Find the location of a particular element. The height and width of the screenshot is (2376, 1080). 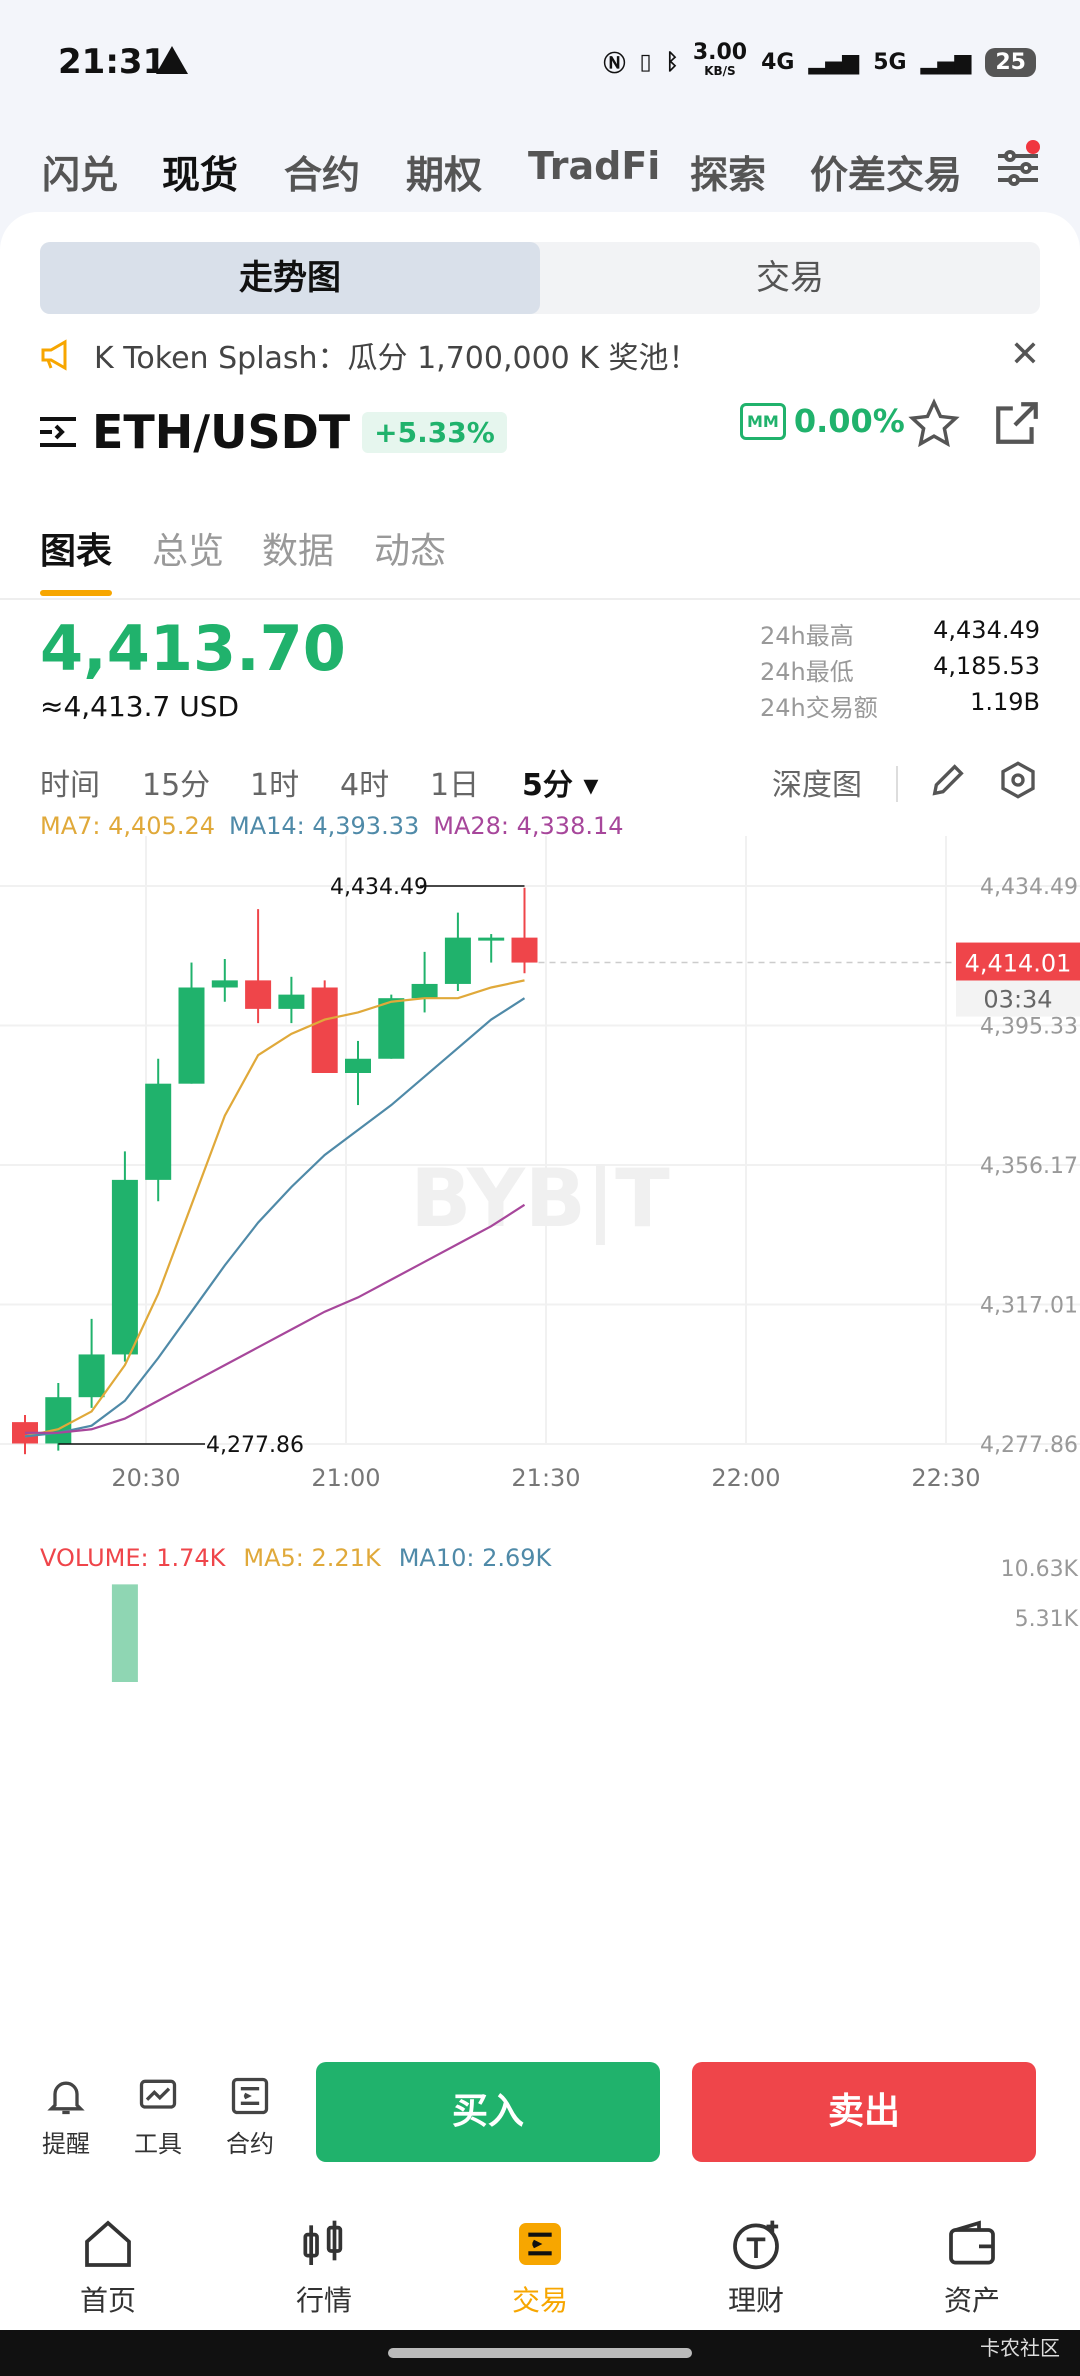

mm-rate: MM 0.00% is located at coordinates (822, 421).